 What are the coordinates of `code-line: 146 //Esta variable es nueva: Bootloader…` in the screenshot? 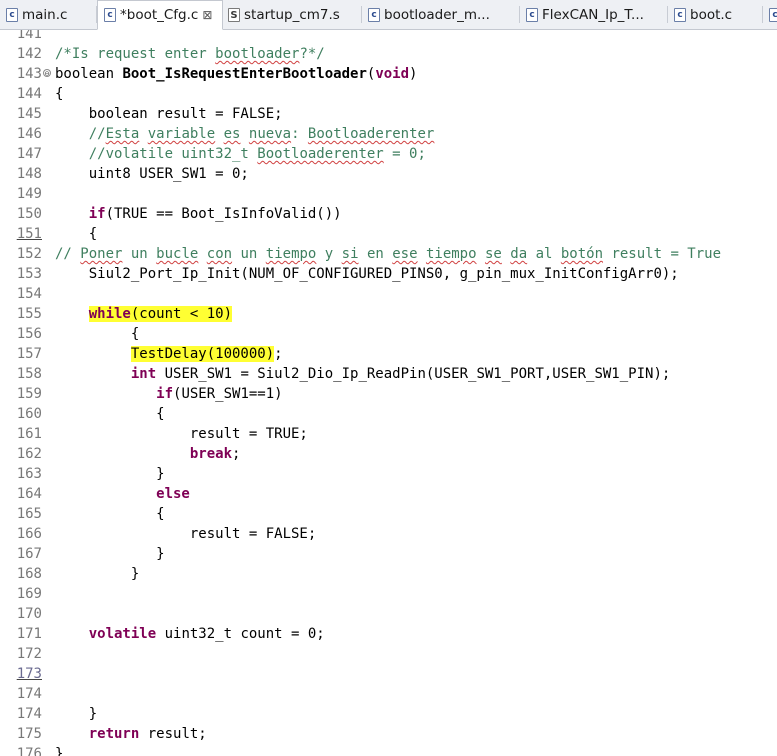 It's located at (388, 134).